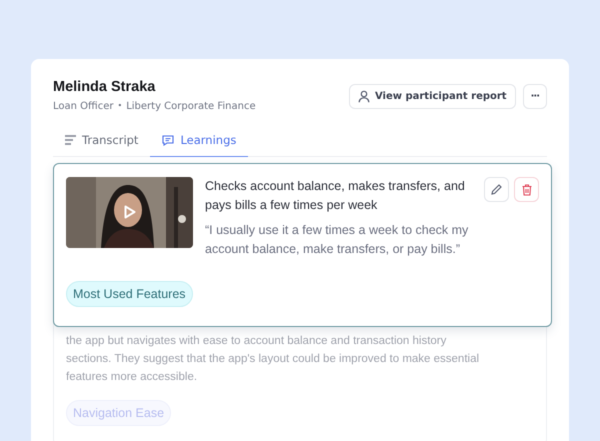 Image resolution: width=600 pixels, height=441 pixels. I want to click on tab: Transcript, so click(101, 142).